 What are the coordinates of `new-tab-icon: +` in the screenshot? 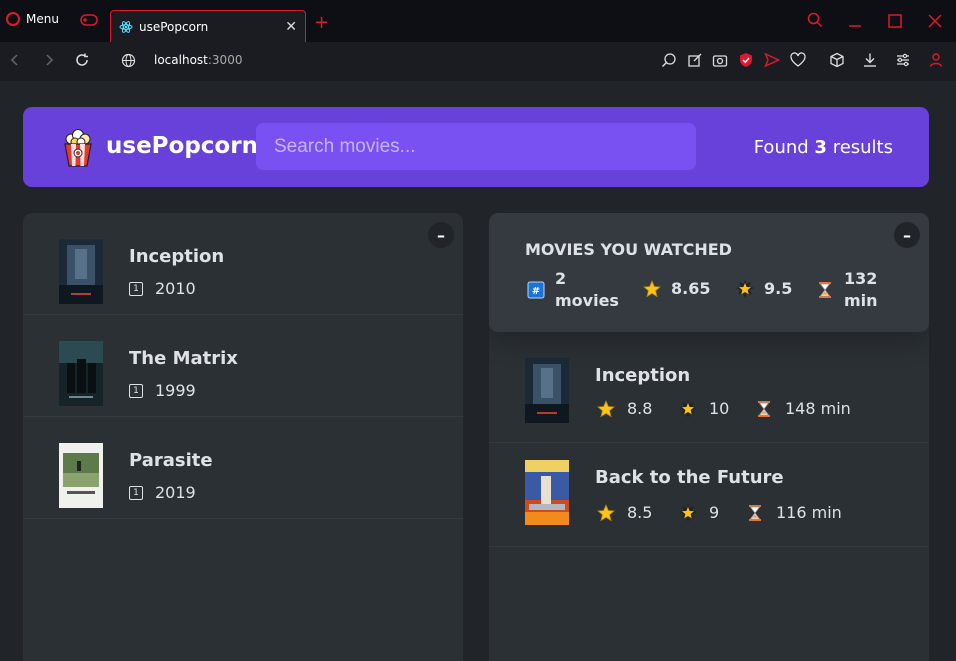 It's located at (321, 22).